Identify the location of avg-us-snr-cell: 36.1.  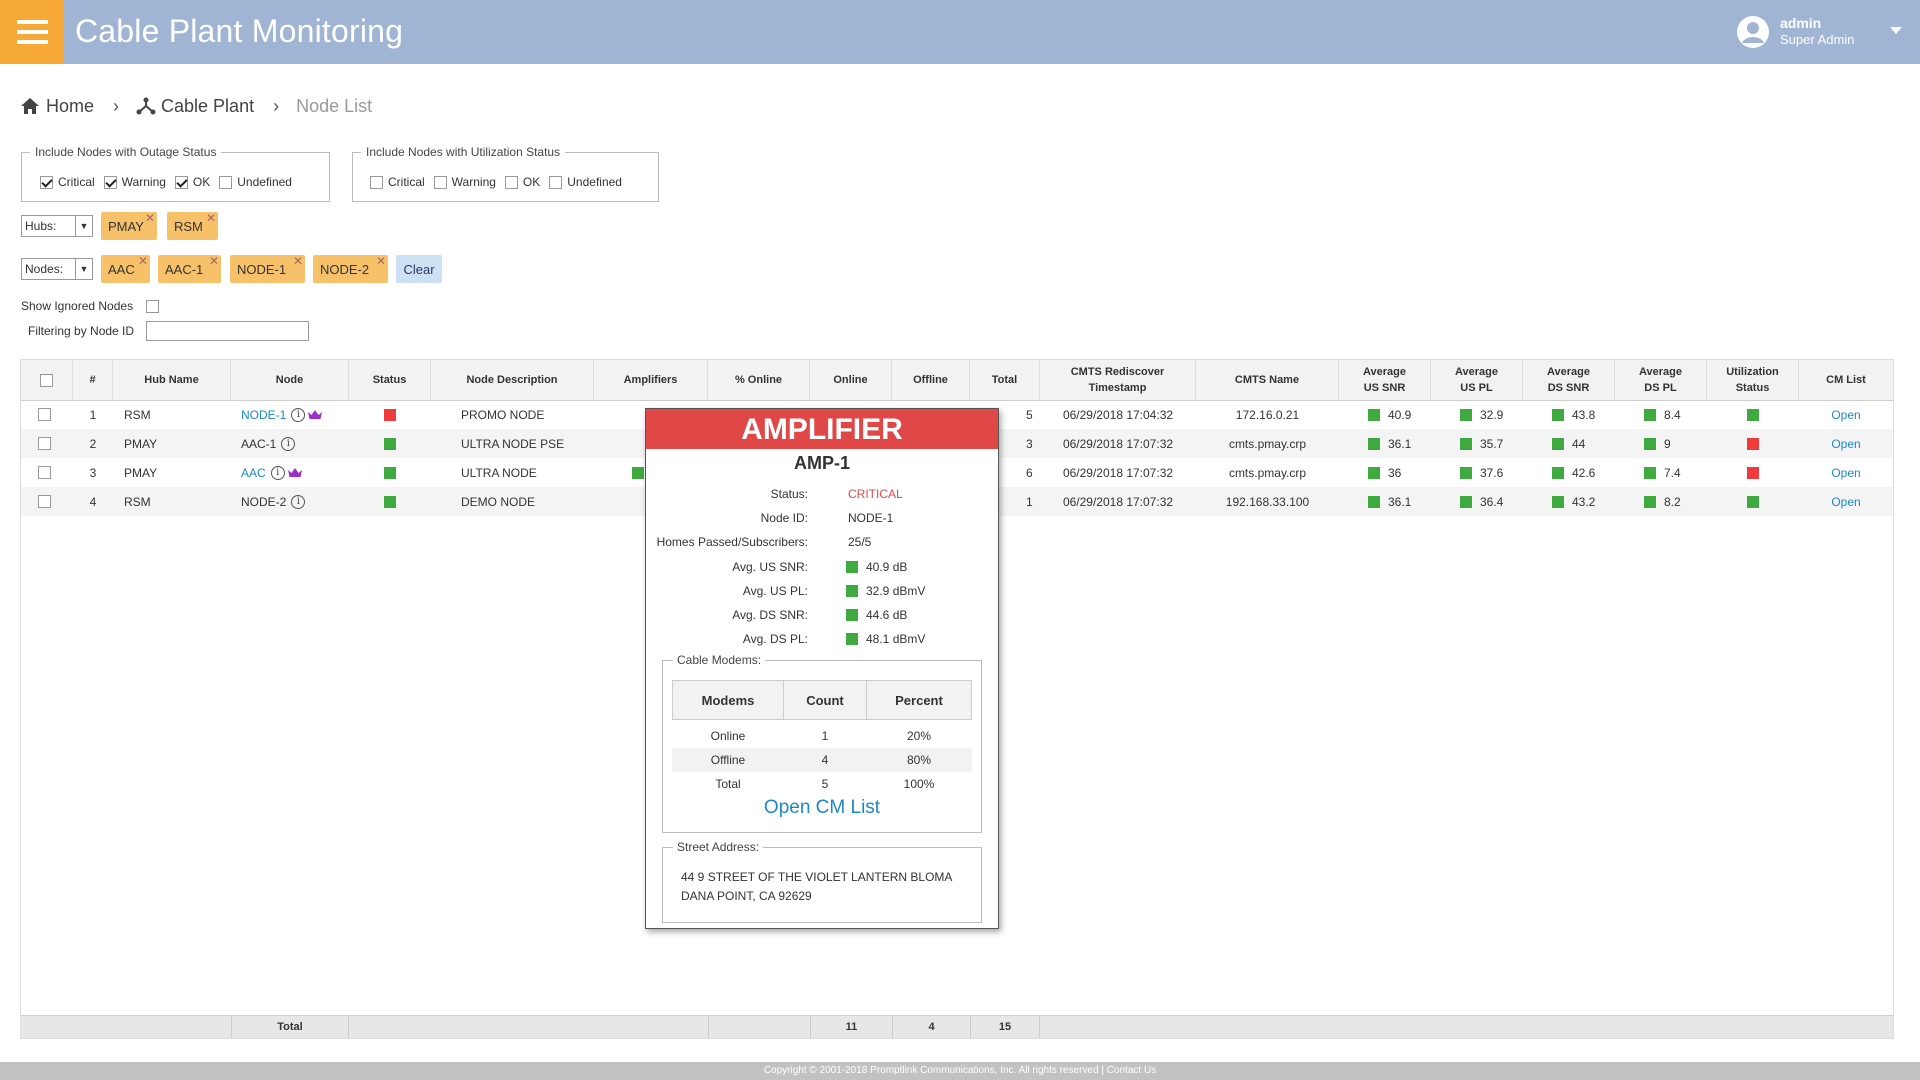
(1385, 443).